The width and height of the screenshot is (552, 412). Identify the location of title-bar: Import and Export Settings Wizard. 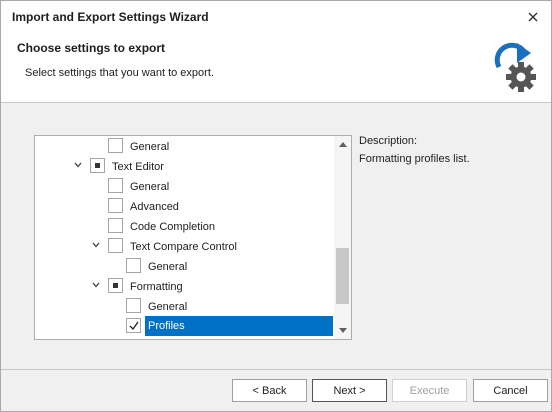
(276, 17).